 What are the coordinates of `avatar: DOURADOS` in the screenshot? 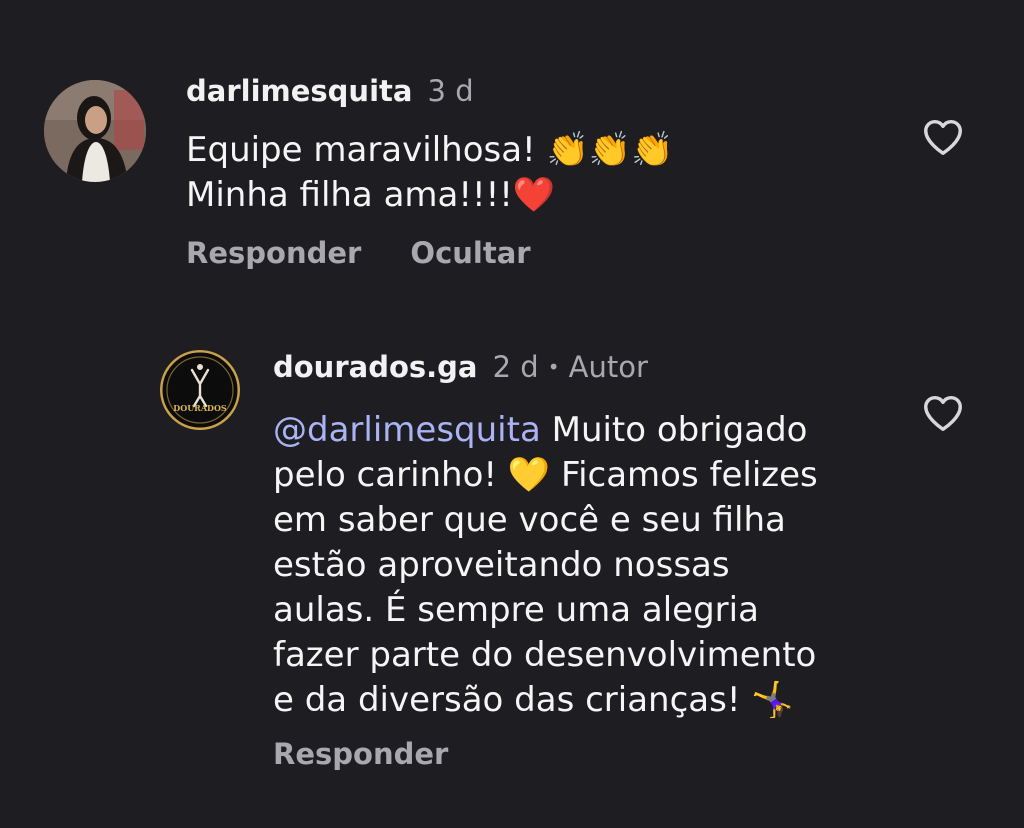 It's located at (200, 390).